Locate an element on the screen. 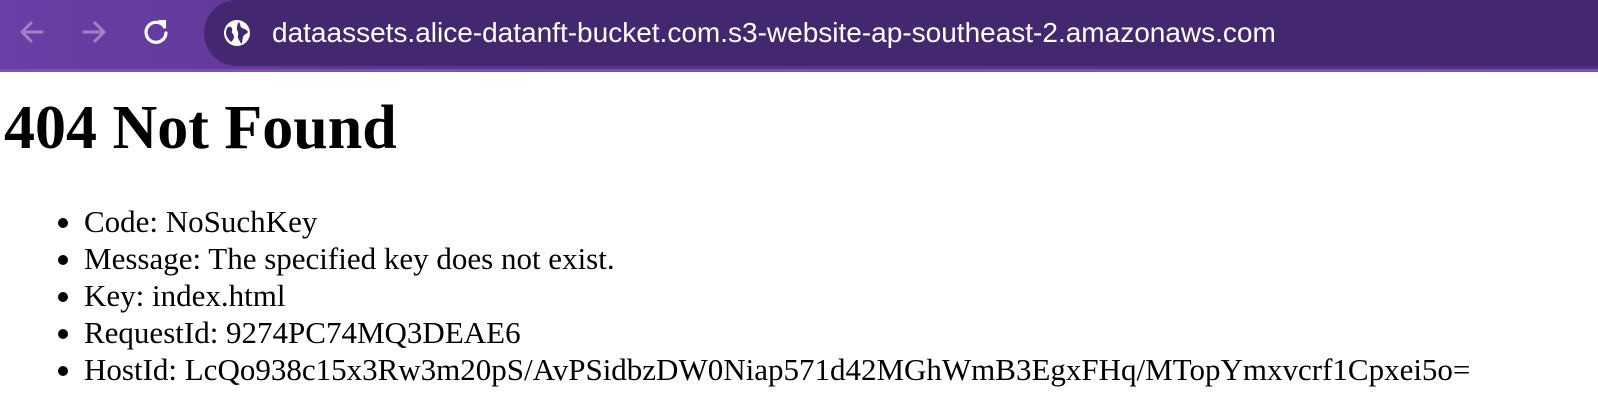 The width and height of the screenshot is (1598, 418). error-key: Key: index.html is located at coordinates (763, 295).